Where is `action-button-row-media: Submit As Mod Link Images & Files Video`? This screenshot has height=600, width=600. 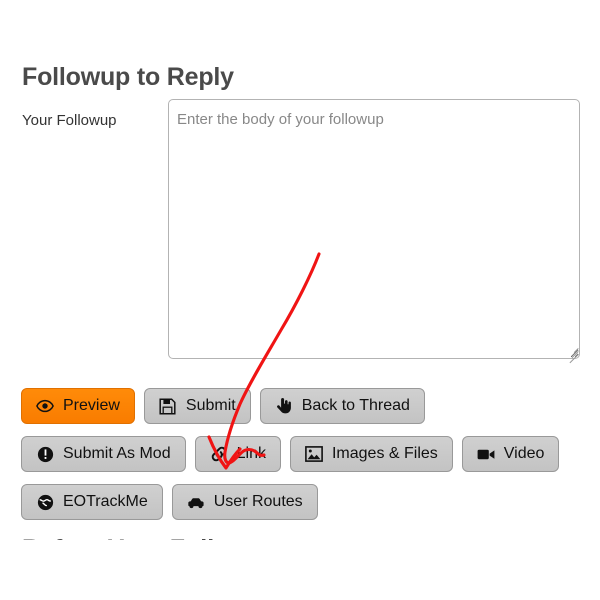 action-button-row-media: Submit As Mod Link Images & Files Video is located at coordinates (290, 454).